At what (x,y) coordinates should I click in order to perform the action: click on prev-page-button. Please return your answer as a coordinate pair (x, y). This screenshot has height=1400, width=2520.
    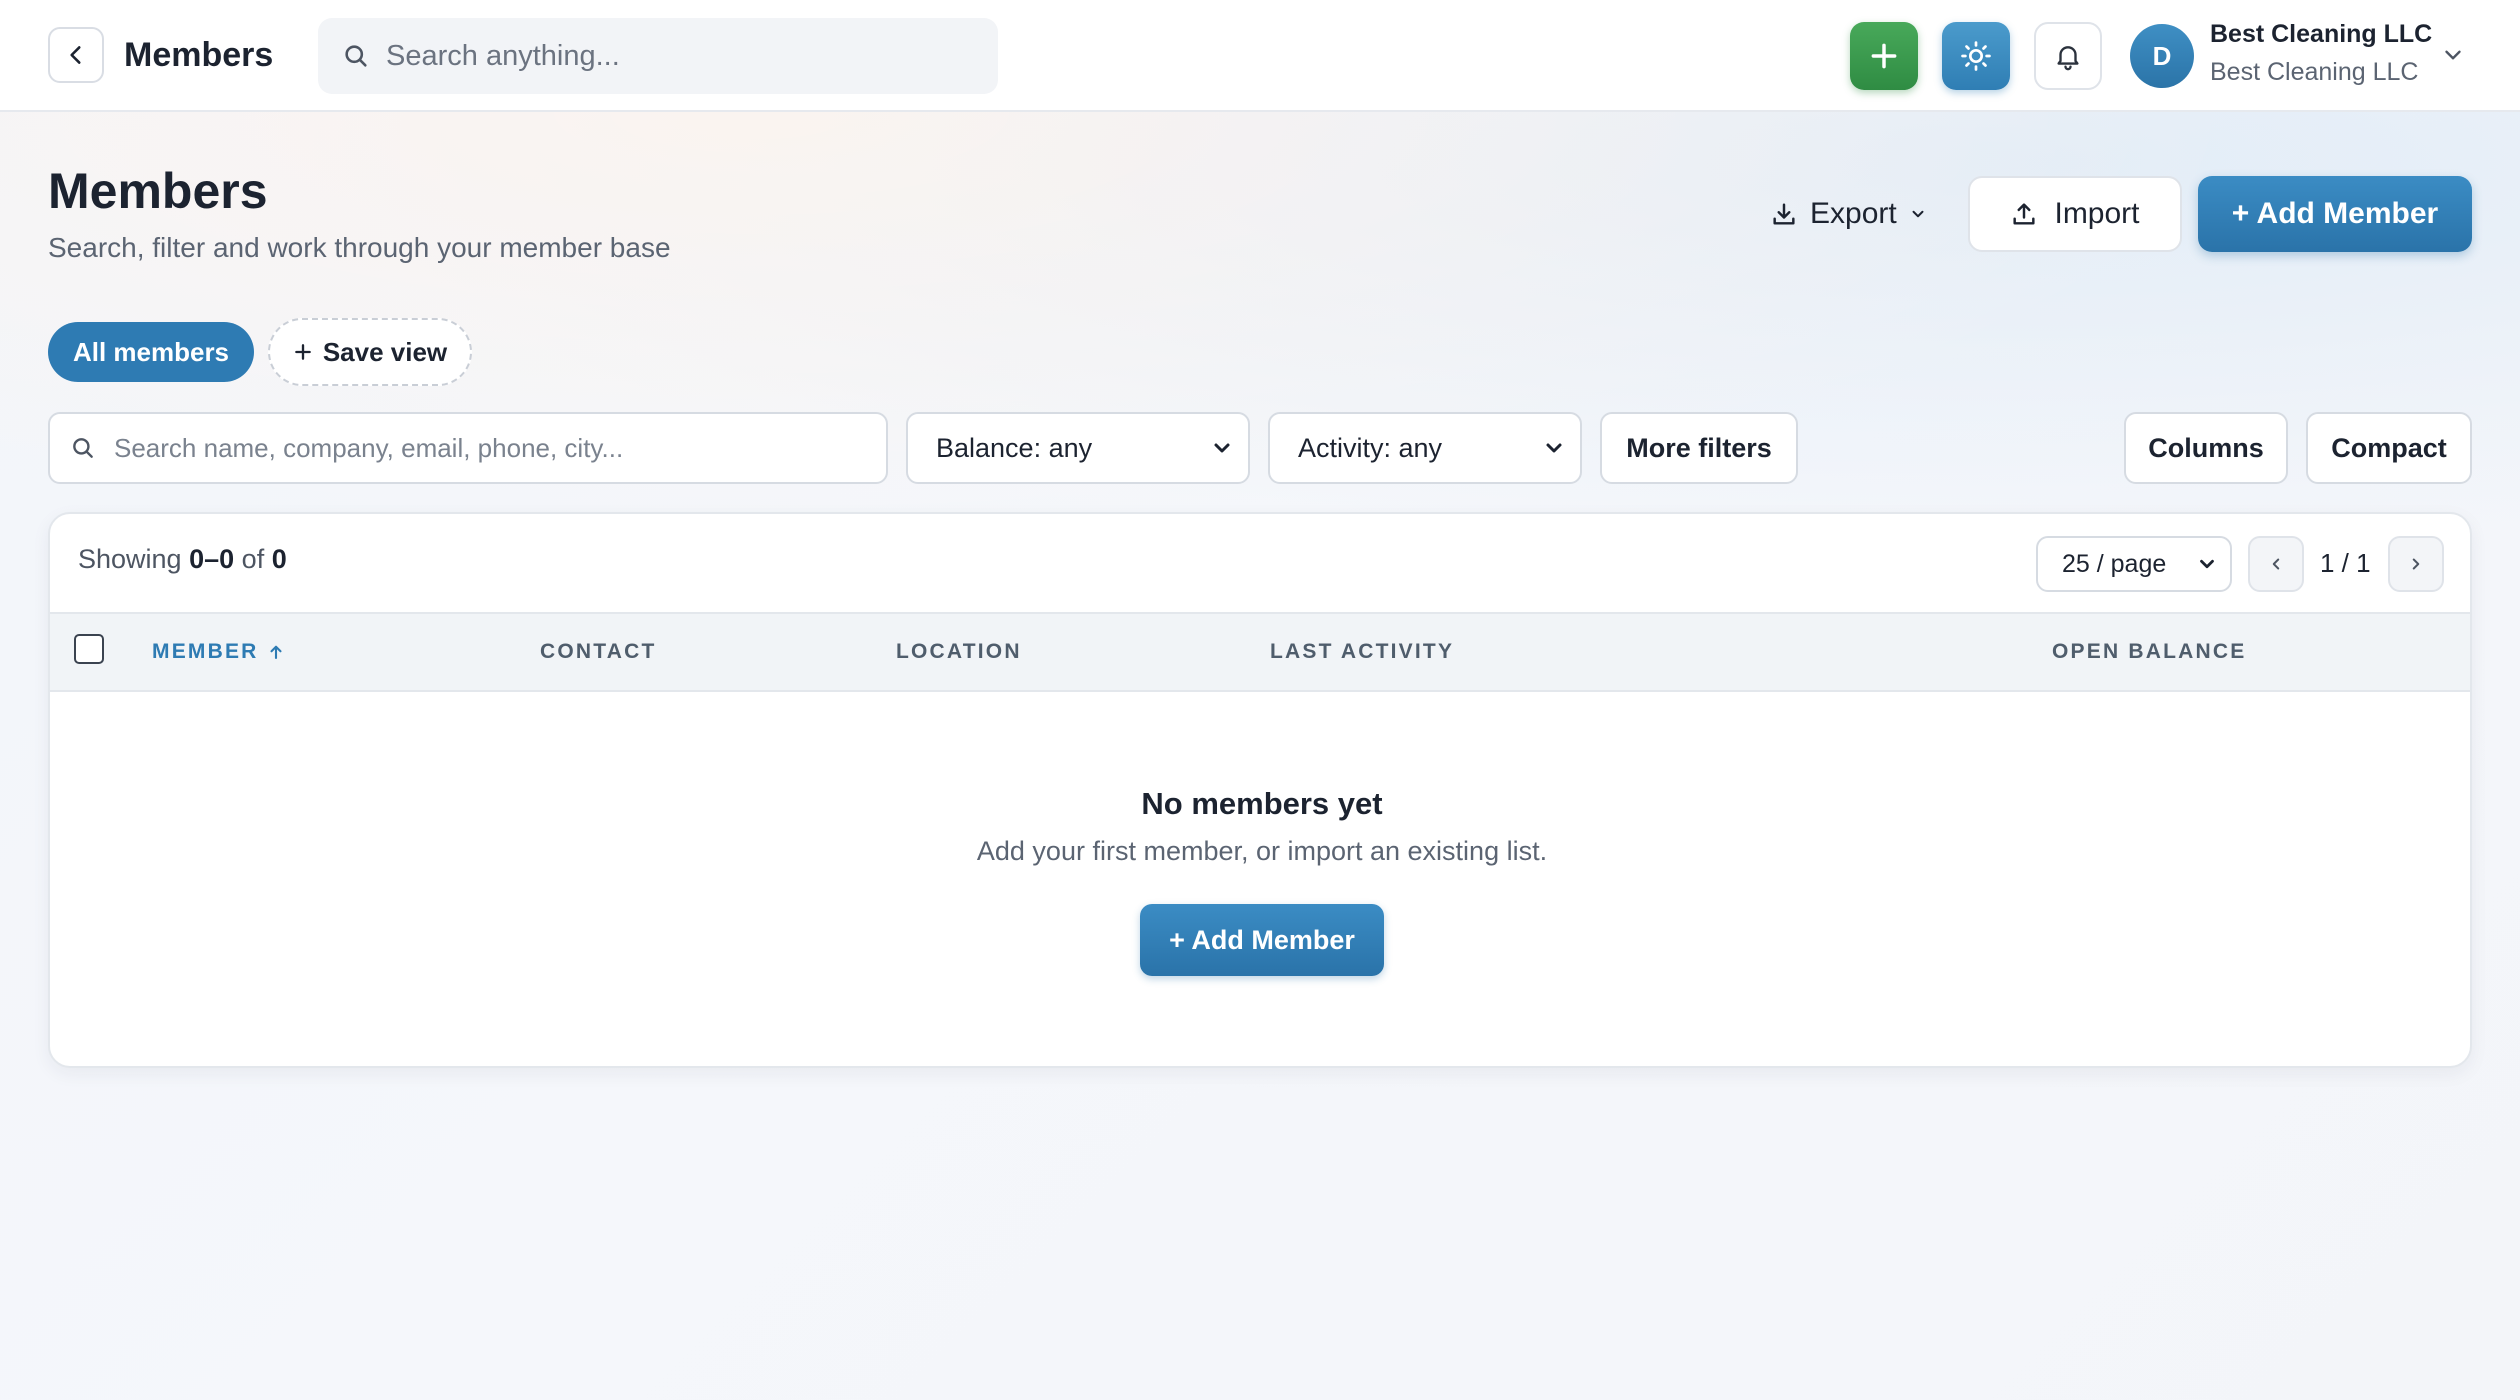
    Looking at the image, I should click on (2276, 564).